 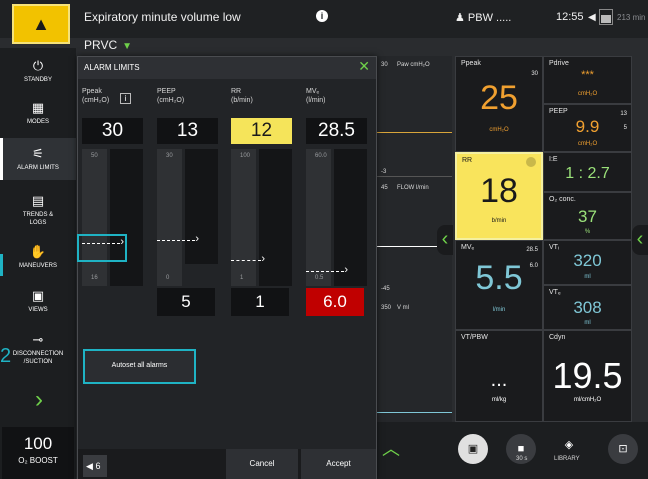 What do you see at coordinates (562, 199) in the screenshot?
I see `tile-name: O₂ conc.` at bounding box center [562, 199].